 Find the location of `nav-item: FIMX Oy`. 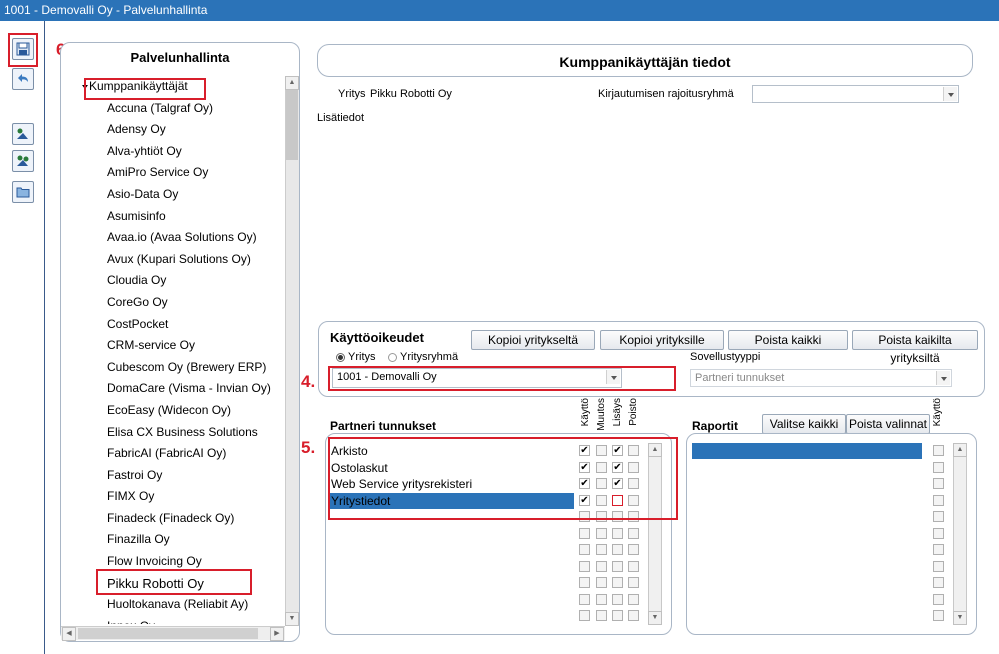

nav-item: FIMX Oy is located at coordinates (173, 497).